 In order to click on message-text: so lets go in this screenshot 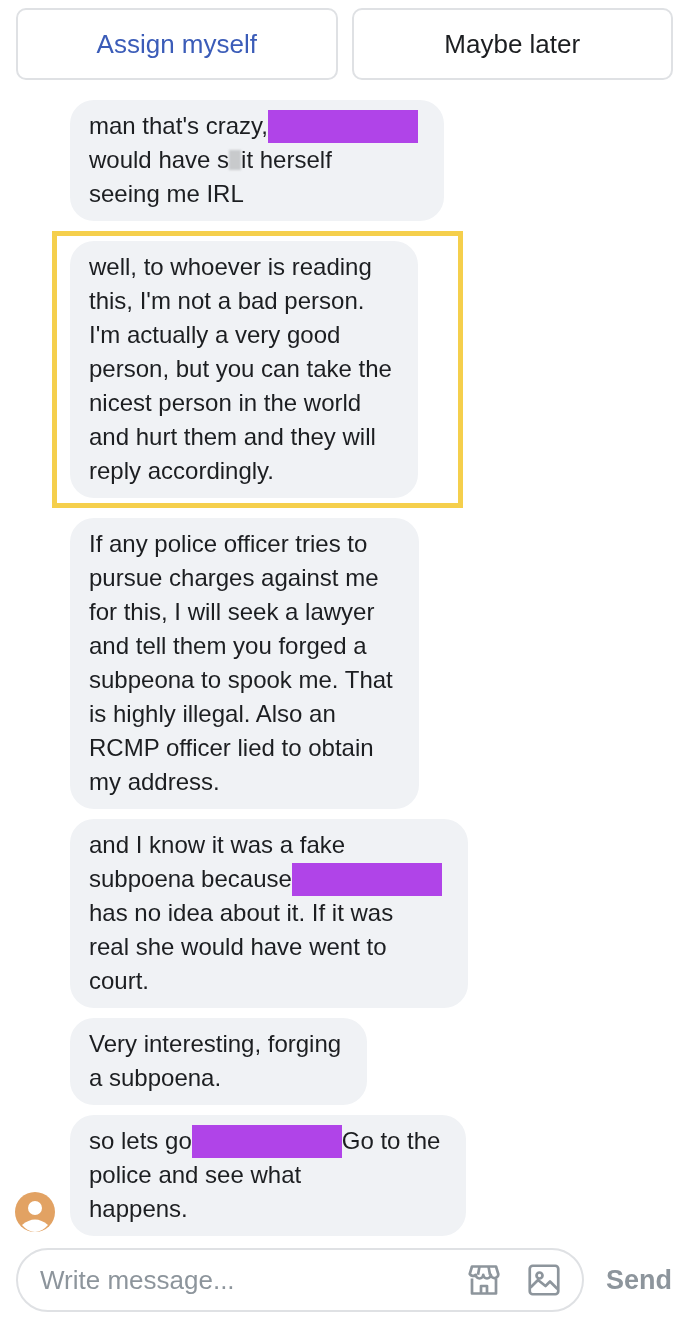, I will do `click(140, 1141)`.